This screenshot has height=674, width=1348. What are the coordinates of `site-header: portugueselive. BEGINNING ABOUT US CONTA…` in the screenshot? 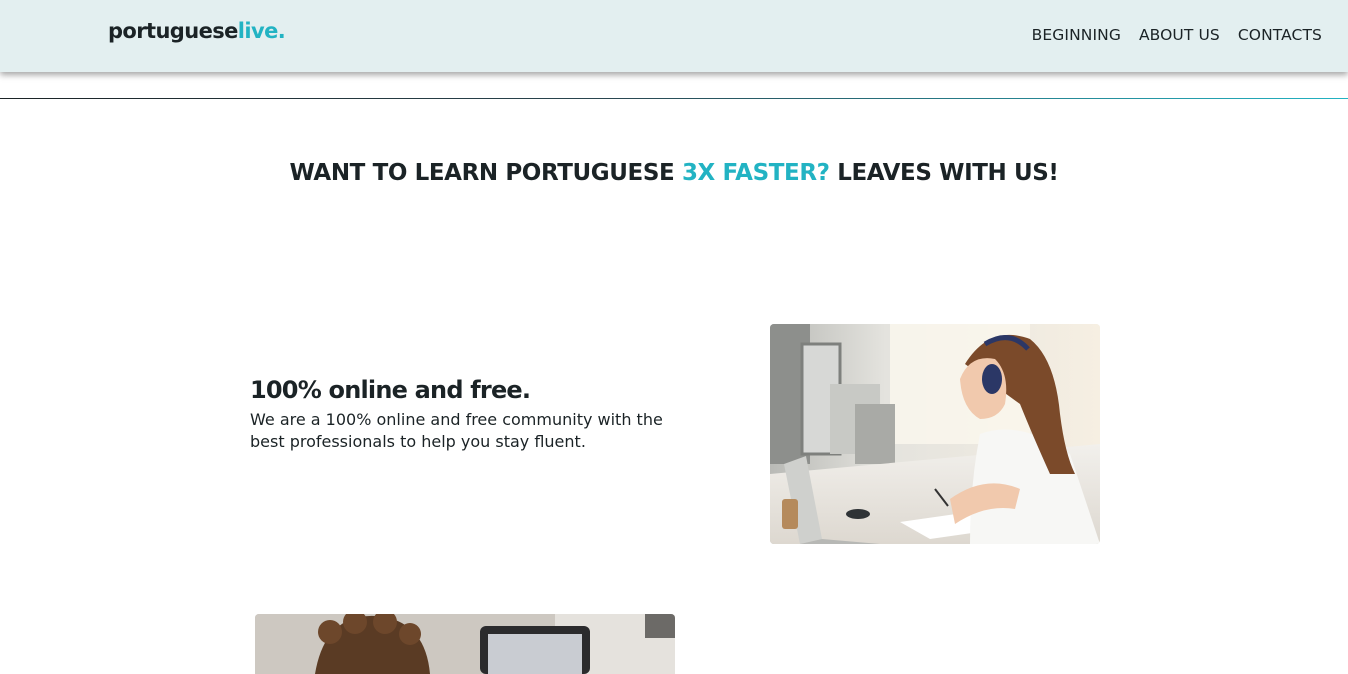 It's located at (674, 36).